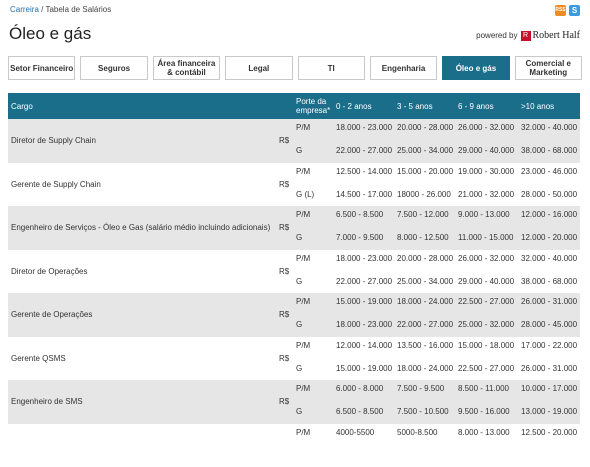  What do you see at coordinates (485, 237) in the screenshot?
I see `salary-cell: 11.000 - 15.000` at bounding box center [485, 237].